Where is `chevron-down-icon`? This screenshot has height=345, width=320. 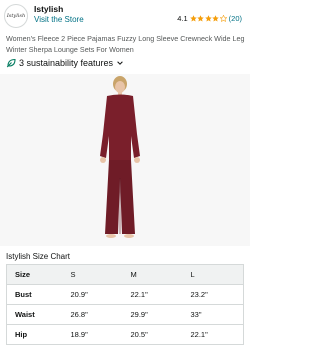 chevron-down-icon is located at coordinates (120, 63).